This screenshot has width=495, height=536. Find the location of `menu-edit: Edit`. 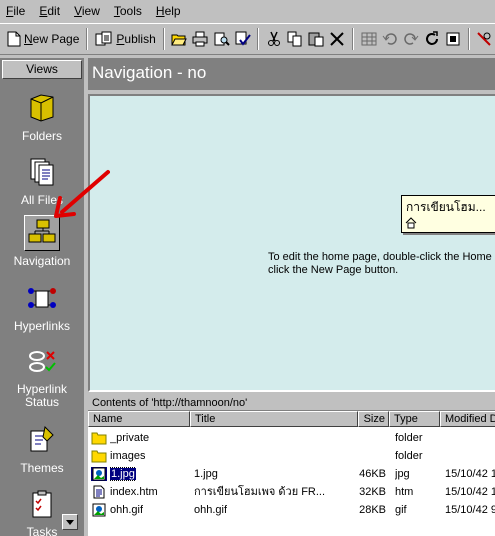

menu-edit: Edit is located at coordinates (49, 11).